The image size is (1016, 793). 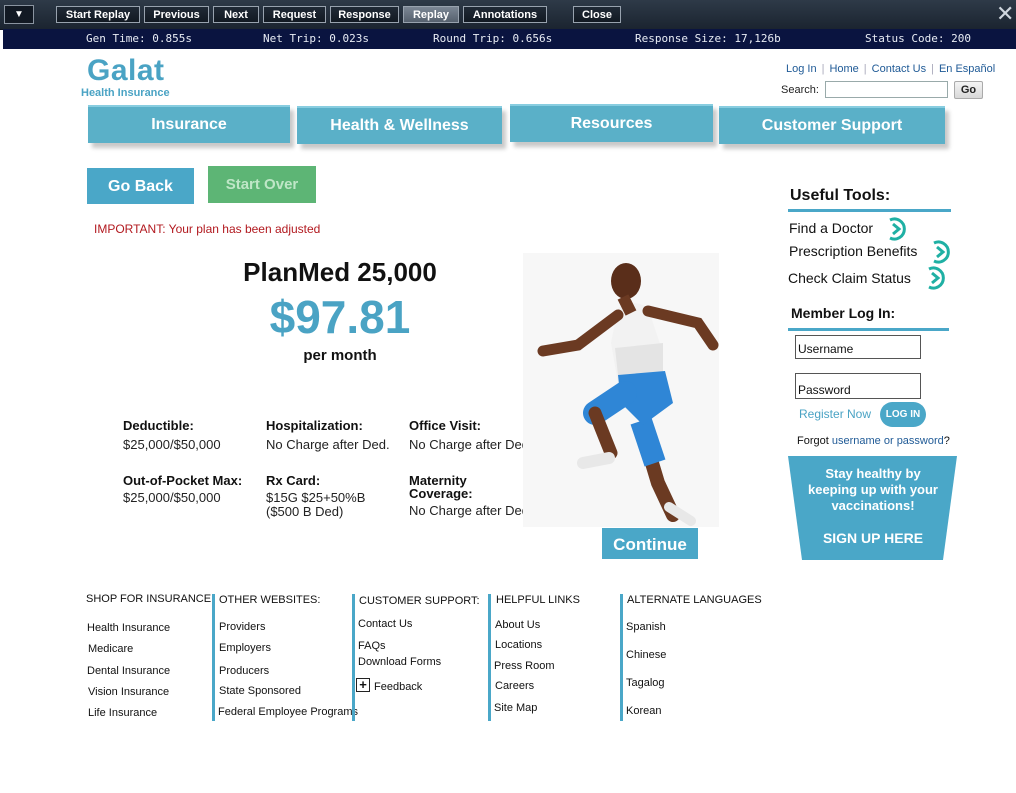 I want to click on start-over-button: Start Over, so click(x=262, y=184).